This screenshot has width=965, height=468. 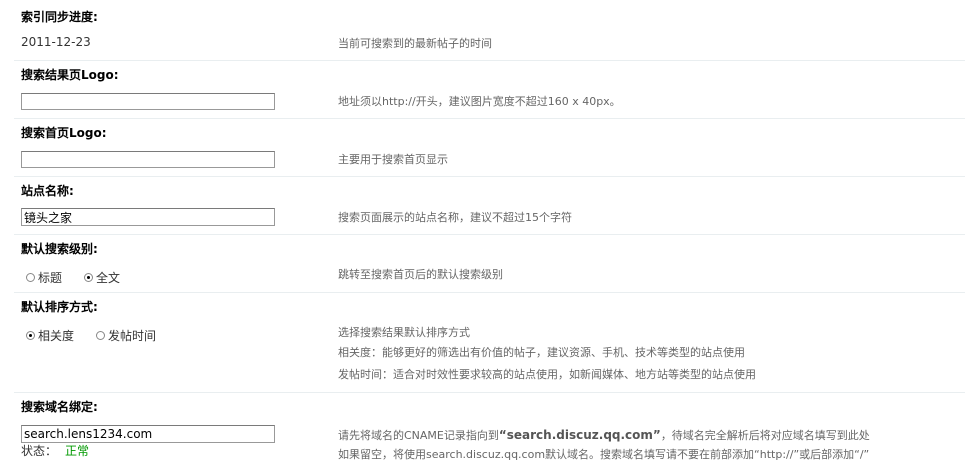 What do you see at coordinates (50, 278) in the screenshot?
I see `option-label: 标题` at bounding box center [50, 278].